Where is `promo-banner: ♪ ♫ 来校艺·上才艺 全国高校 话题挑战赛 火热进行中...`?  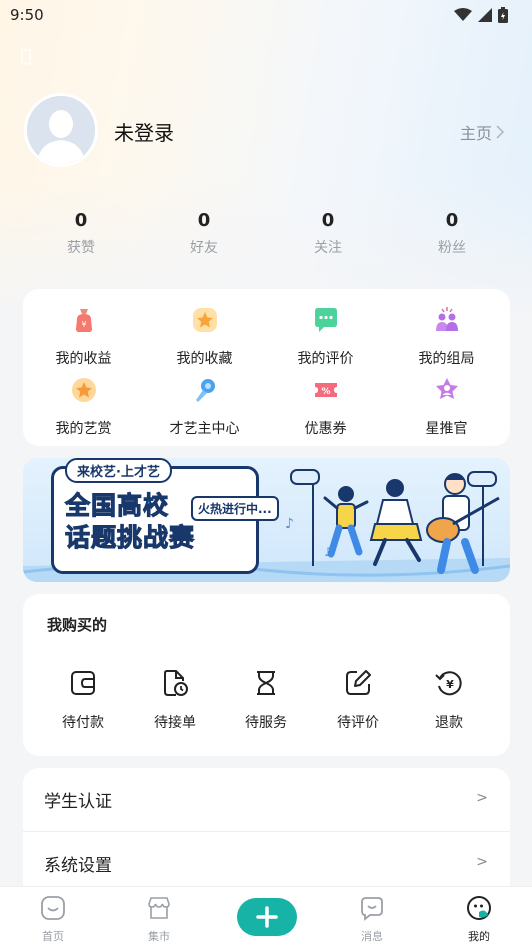 promo-banner: ♪ ♫ 来校艺·上才艺 全国高校 话题挑战赛 火热进行中... is located at coordinates (266, 520).